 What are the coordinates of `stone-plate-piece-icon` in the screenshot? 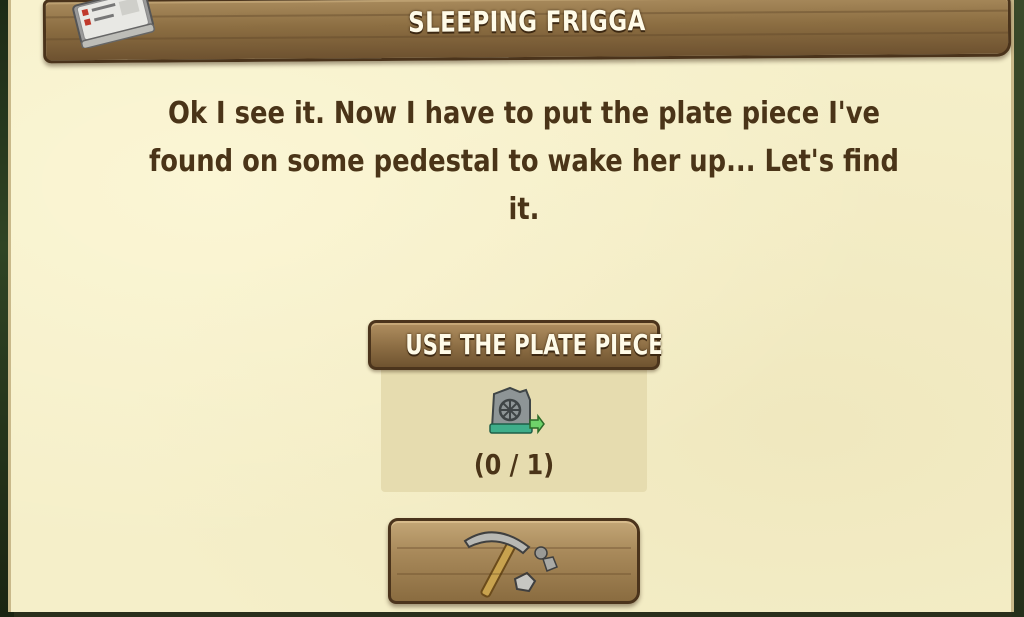 It's located at (517, 410).